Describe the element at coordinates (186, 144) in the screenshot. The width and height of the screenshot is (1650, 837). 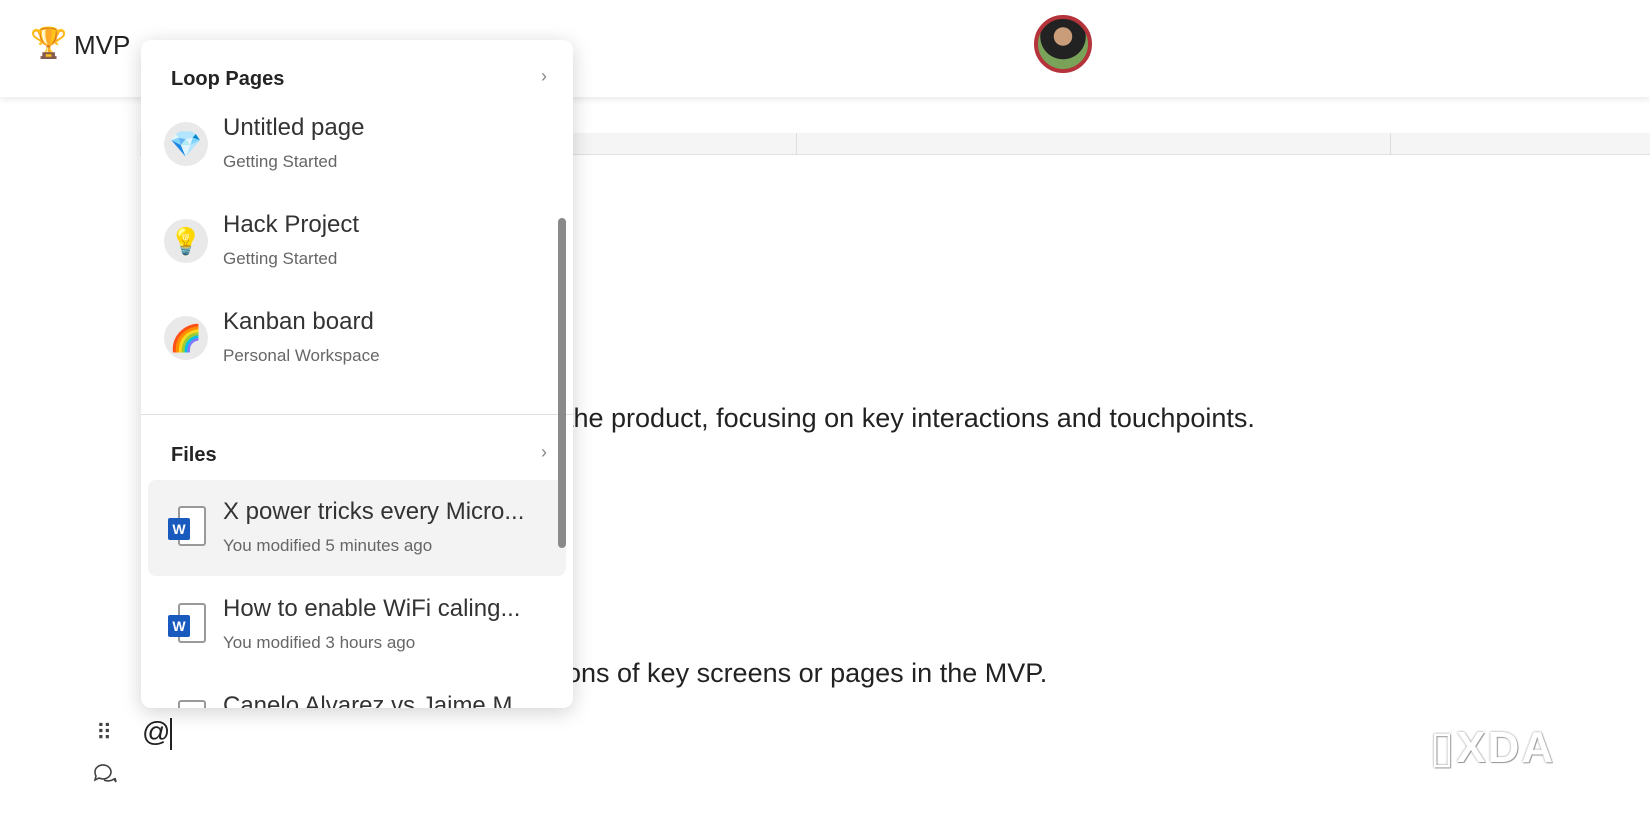
I see `diamond-icon: 💎` at that location.